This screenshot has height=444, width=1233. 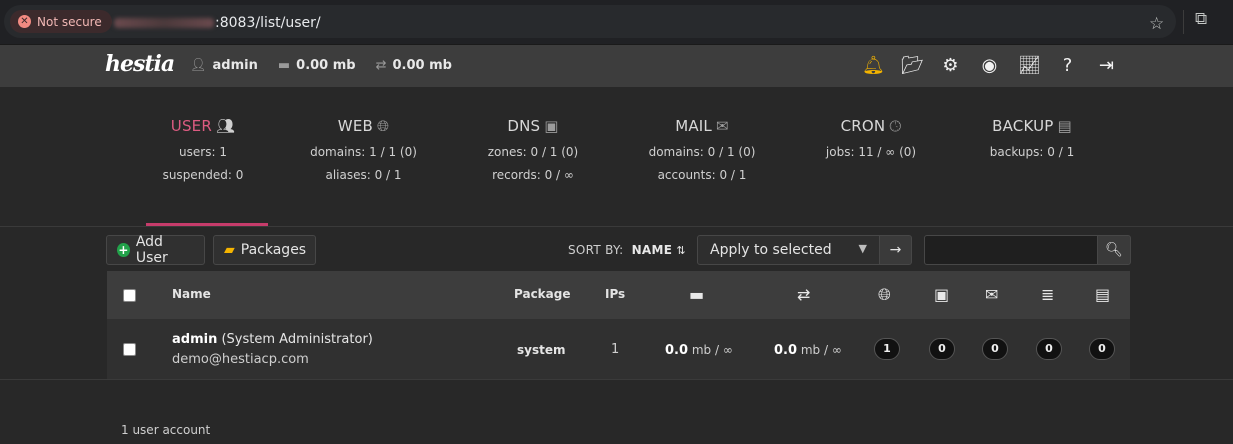 I want to click on tab-mail: MAIL ✉ domains: 0 / 1 (0) accounts: 0 / 1, so click(x=702, y=157).